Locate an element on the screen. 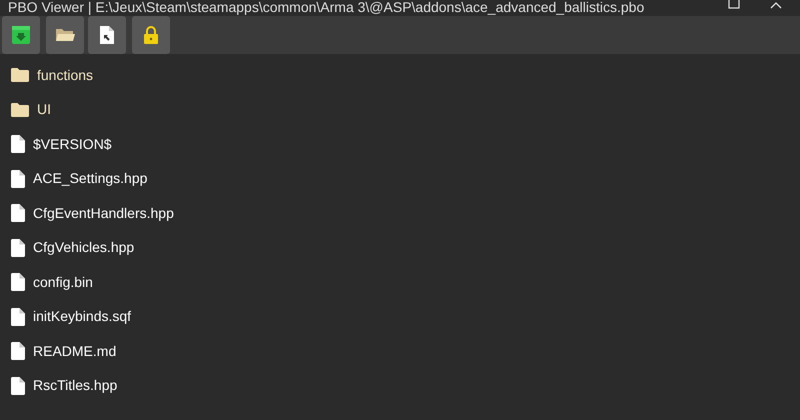 The height and width of the screenshot is (420, 800). file-name: $VERSION$ is located at coordinates (72, 144).